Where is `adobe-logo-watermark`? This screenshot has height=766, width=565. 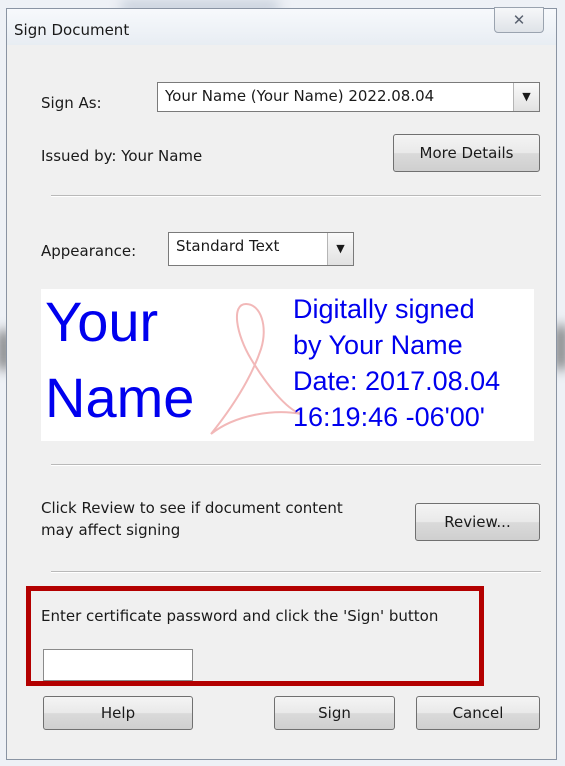 adobe-logo-watermark is located at coordinates (256, 368).